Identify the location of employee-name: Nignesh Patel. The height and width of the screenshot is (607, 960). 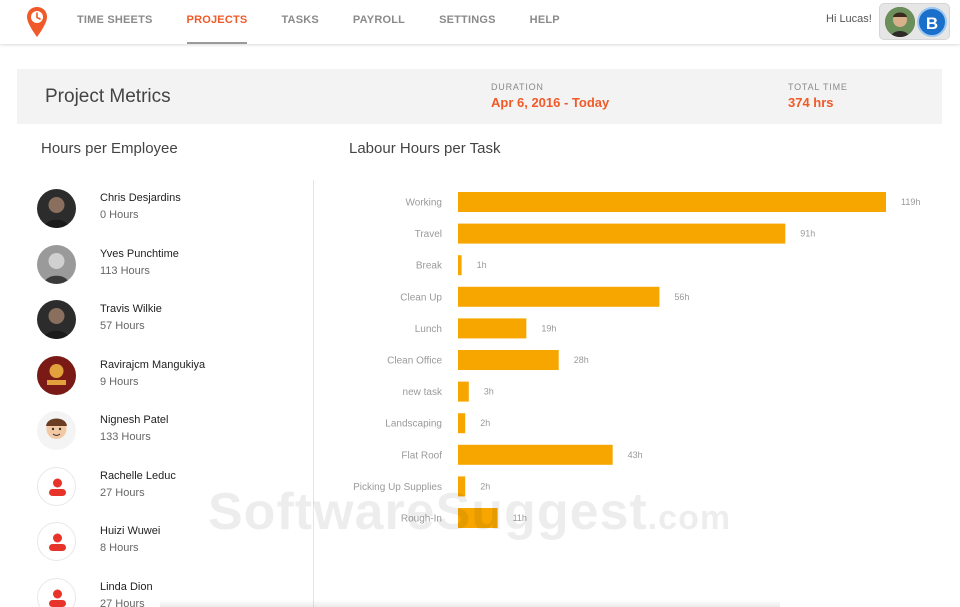
(134, 420).